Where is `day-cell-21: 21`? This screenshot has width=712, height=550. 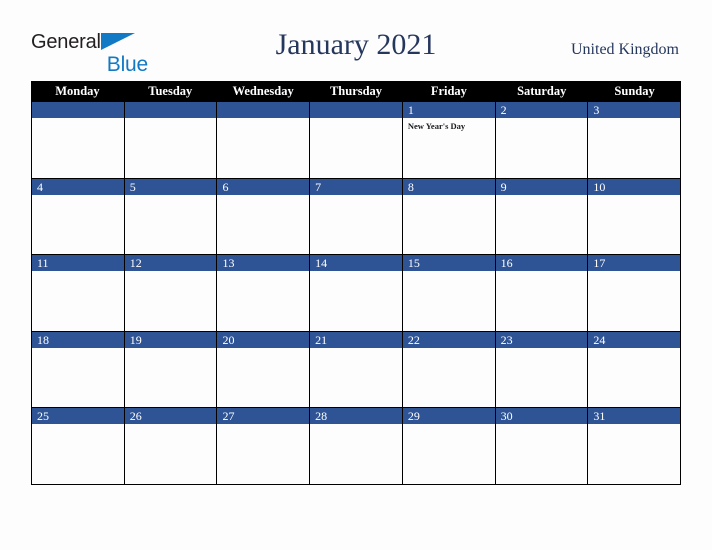 day-cell-21: 21 is located at coordinates (356, 369).